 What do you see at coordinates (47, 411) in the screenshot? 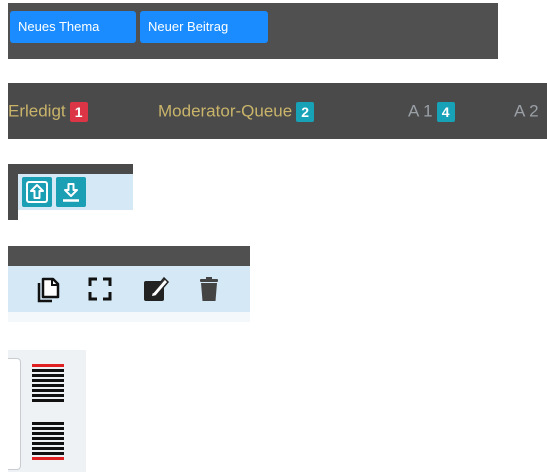
I see `drag-handles-panel` at bounding box center [47, 411].